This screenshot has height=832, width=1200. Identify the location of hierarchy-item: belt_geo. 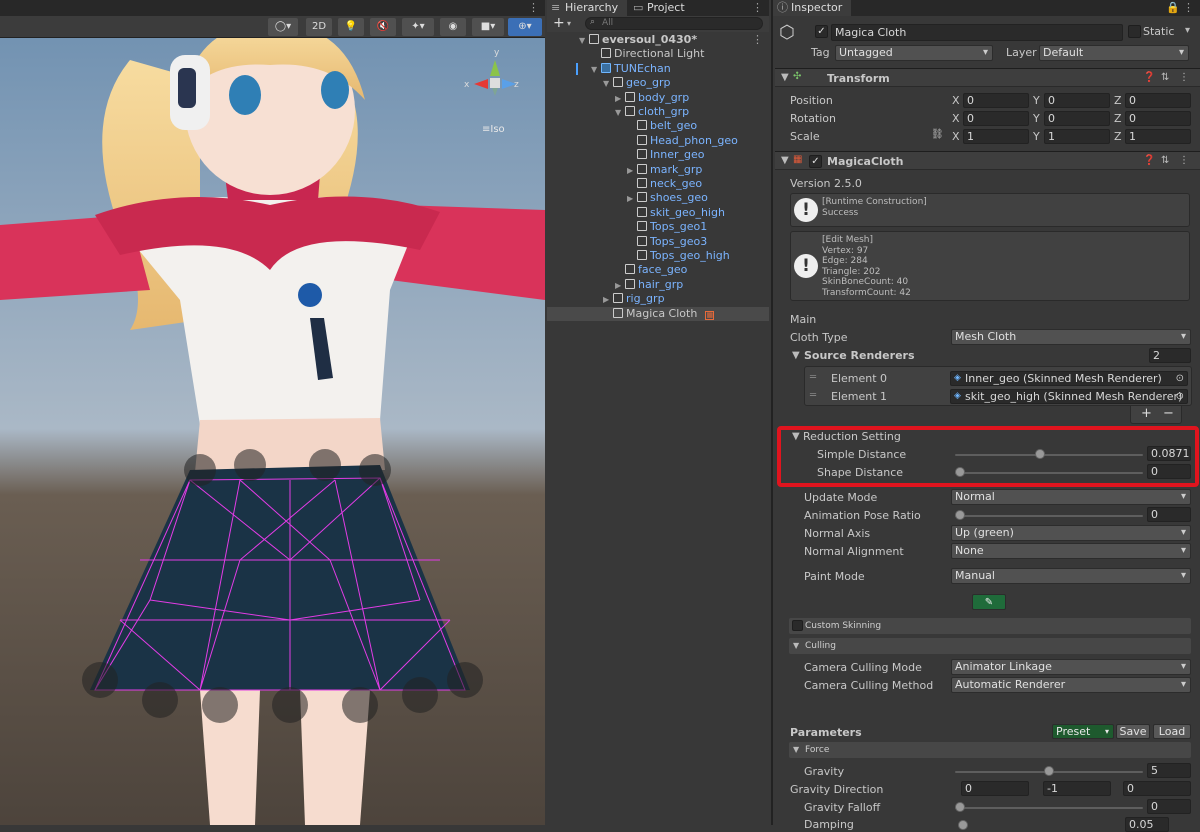
(658, 126).